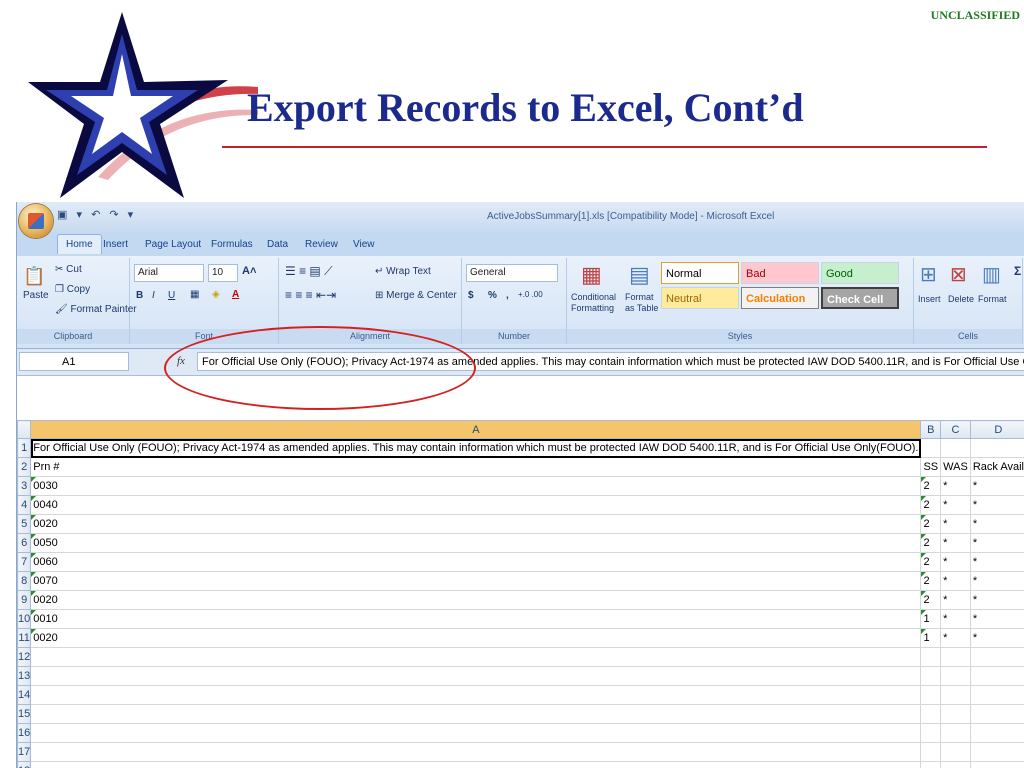 The width and height of the screenshot is (1024, 768). What do you see at coordinates (992, 299) in the screenshot?
I see `format-button: Format` at bounding box center [992, 299].